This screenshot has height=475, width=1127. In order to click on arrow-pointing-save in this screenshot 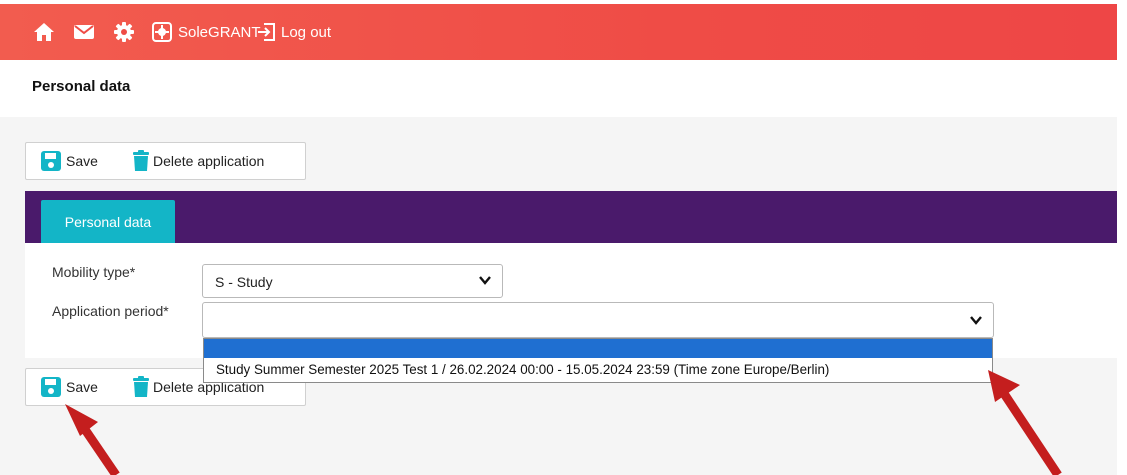, I will do `click(92, 439)`.